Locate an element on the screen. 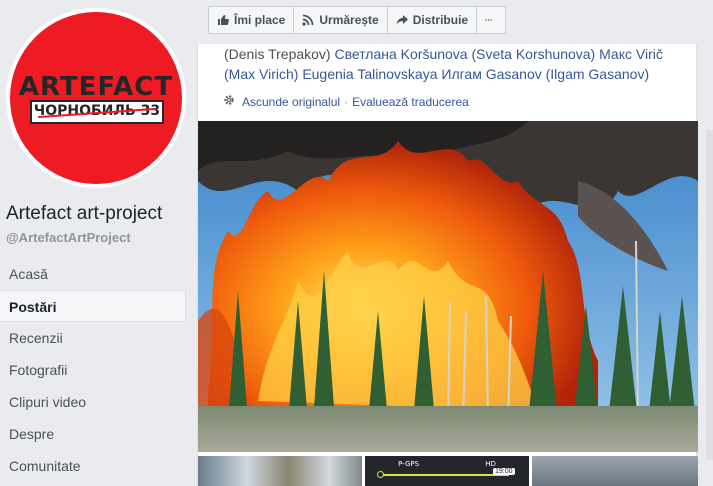  nav-item-videos: Clipuri video is located at coordinates (93, 402).